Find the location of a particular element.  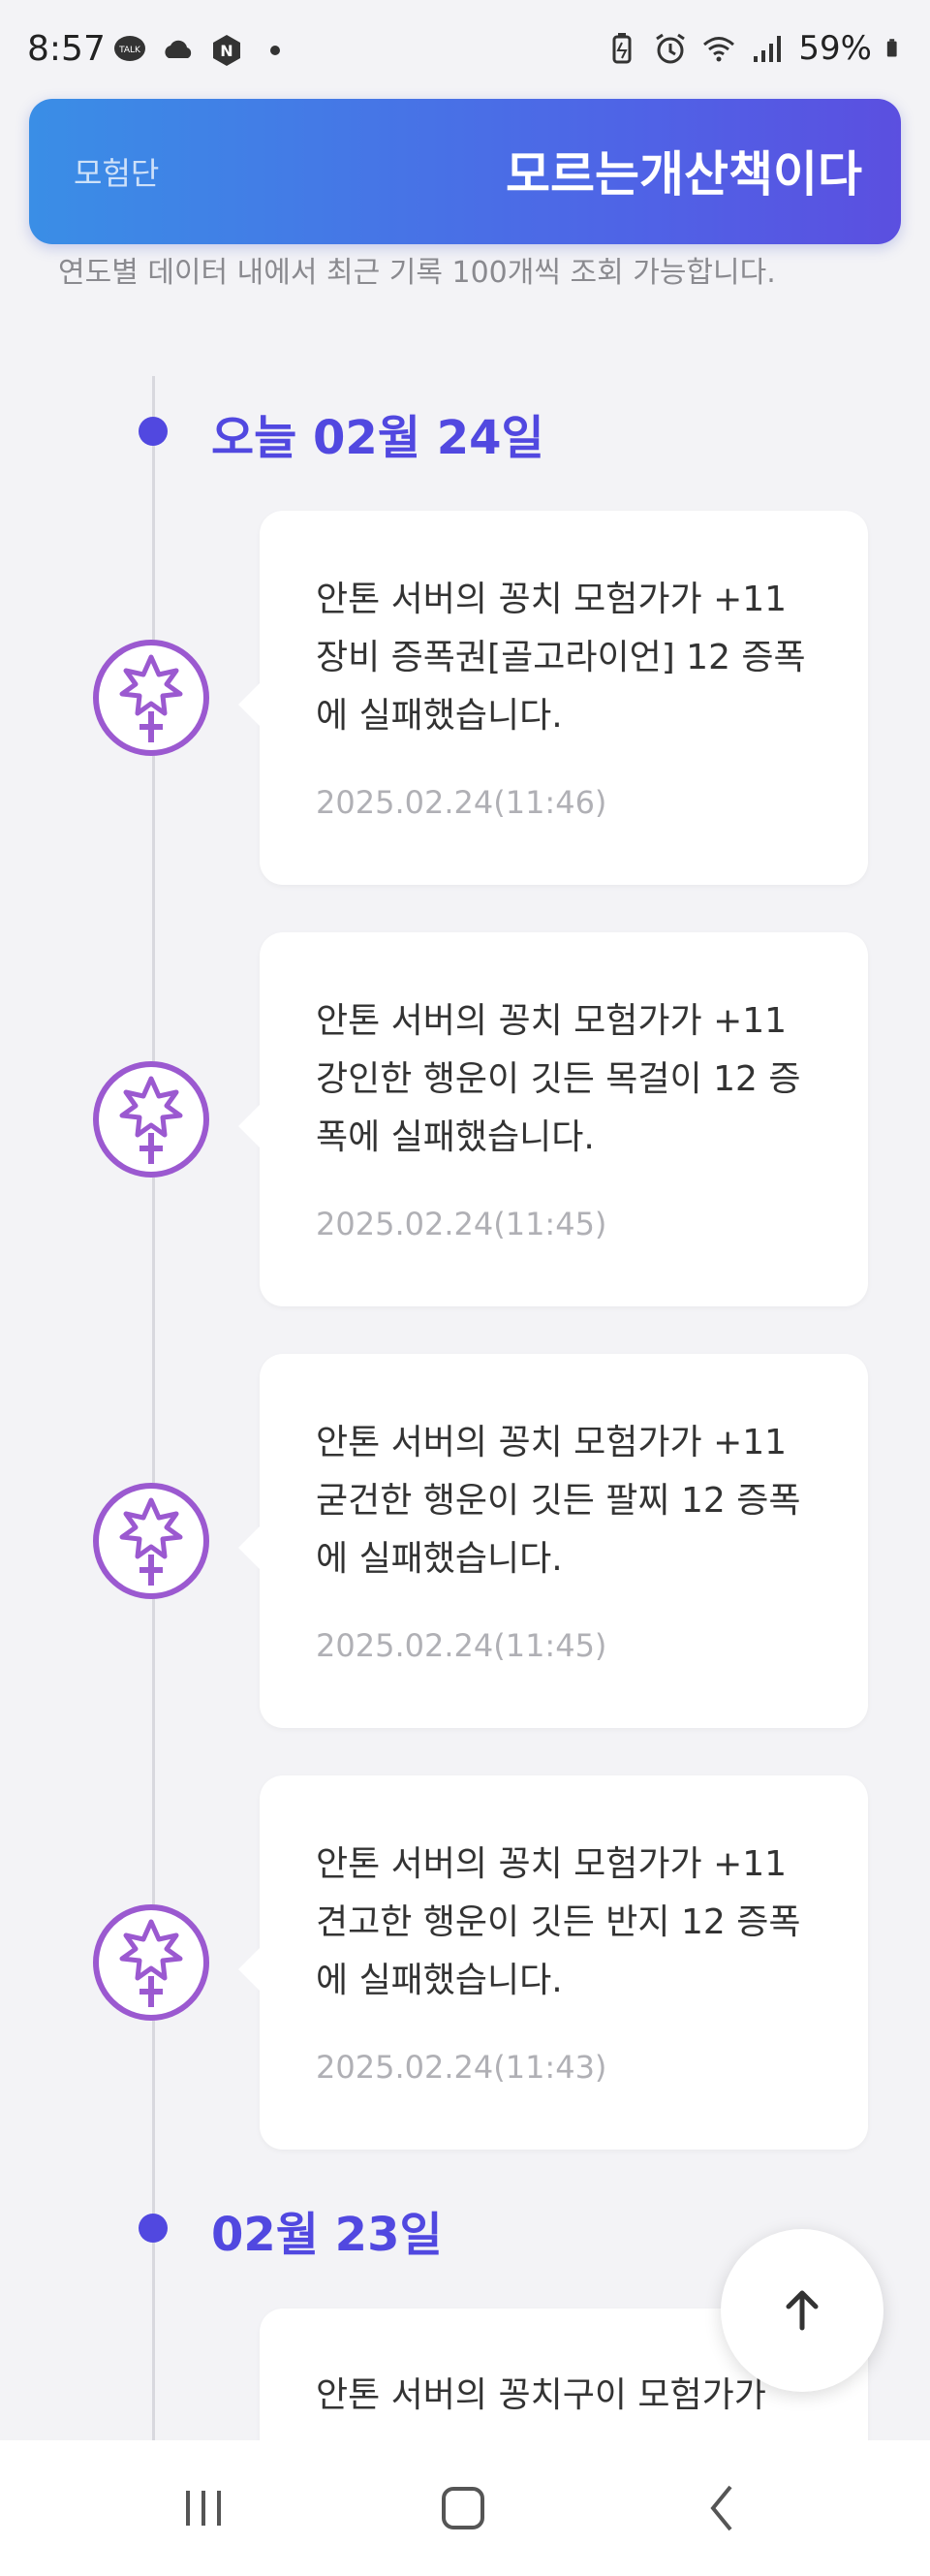

banner-label: 모험단 is located at coordinates (117, 173).